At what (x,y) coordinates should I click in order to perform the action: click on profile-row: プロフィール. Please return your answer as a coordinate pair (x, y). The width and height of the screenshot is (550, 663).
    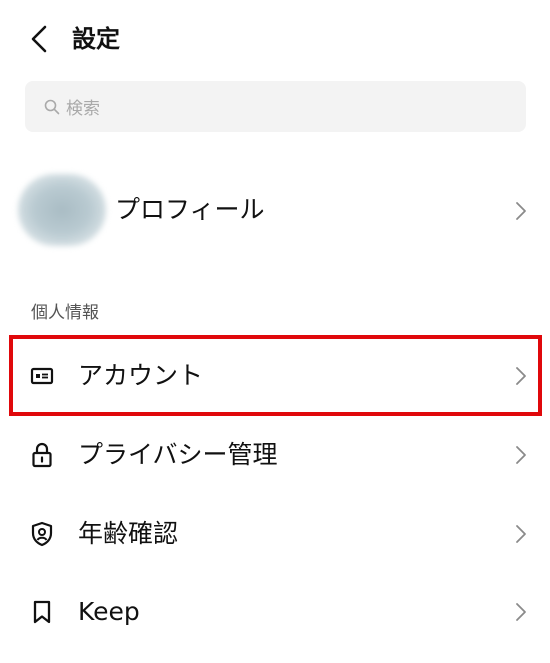
    Looking at the image, I should click on (275, 211).